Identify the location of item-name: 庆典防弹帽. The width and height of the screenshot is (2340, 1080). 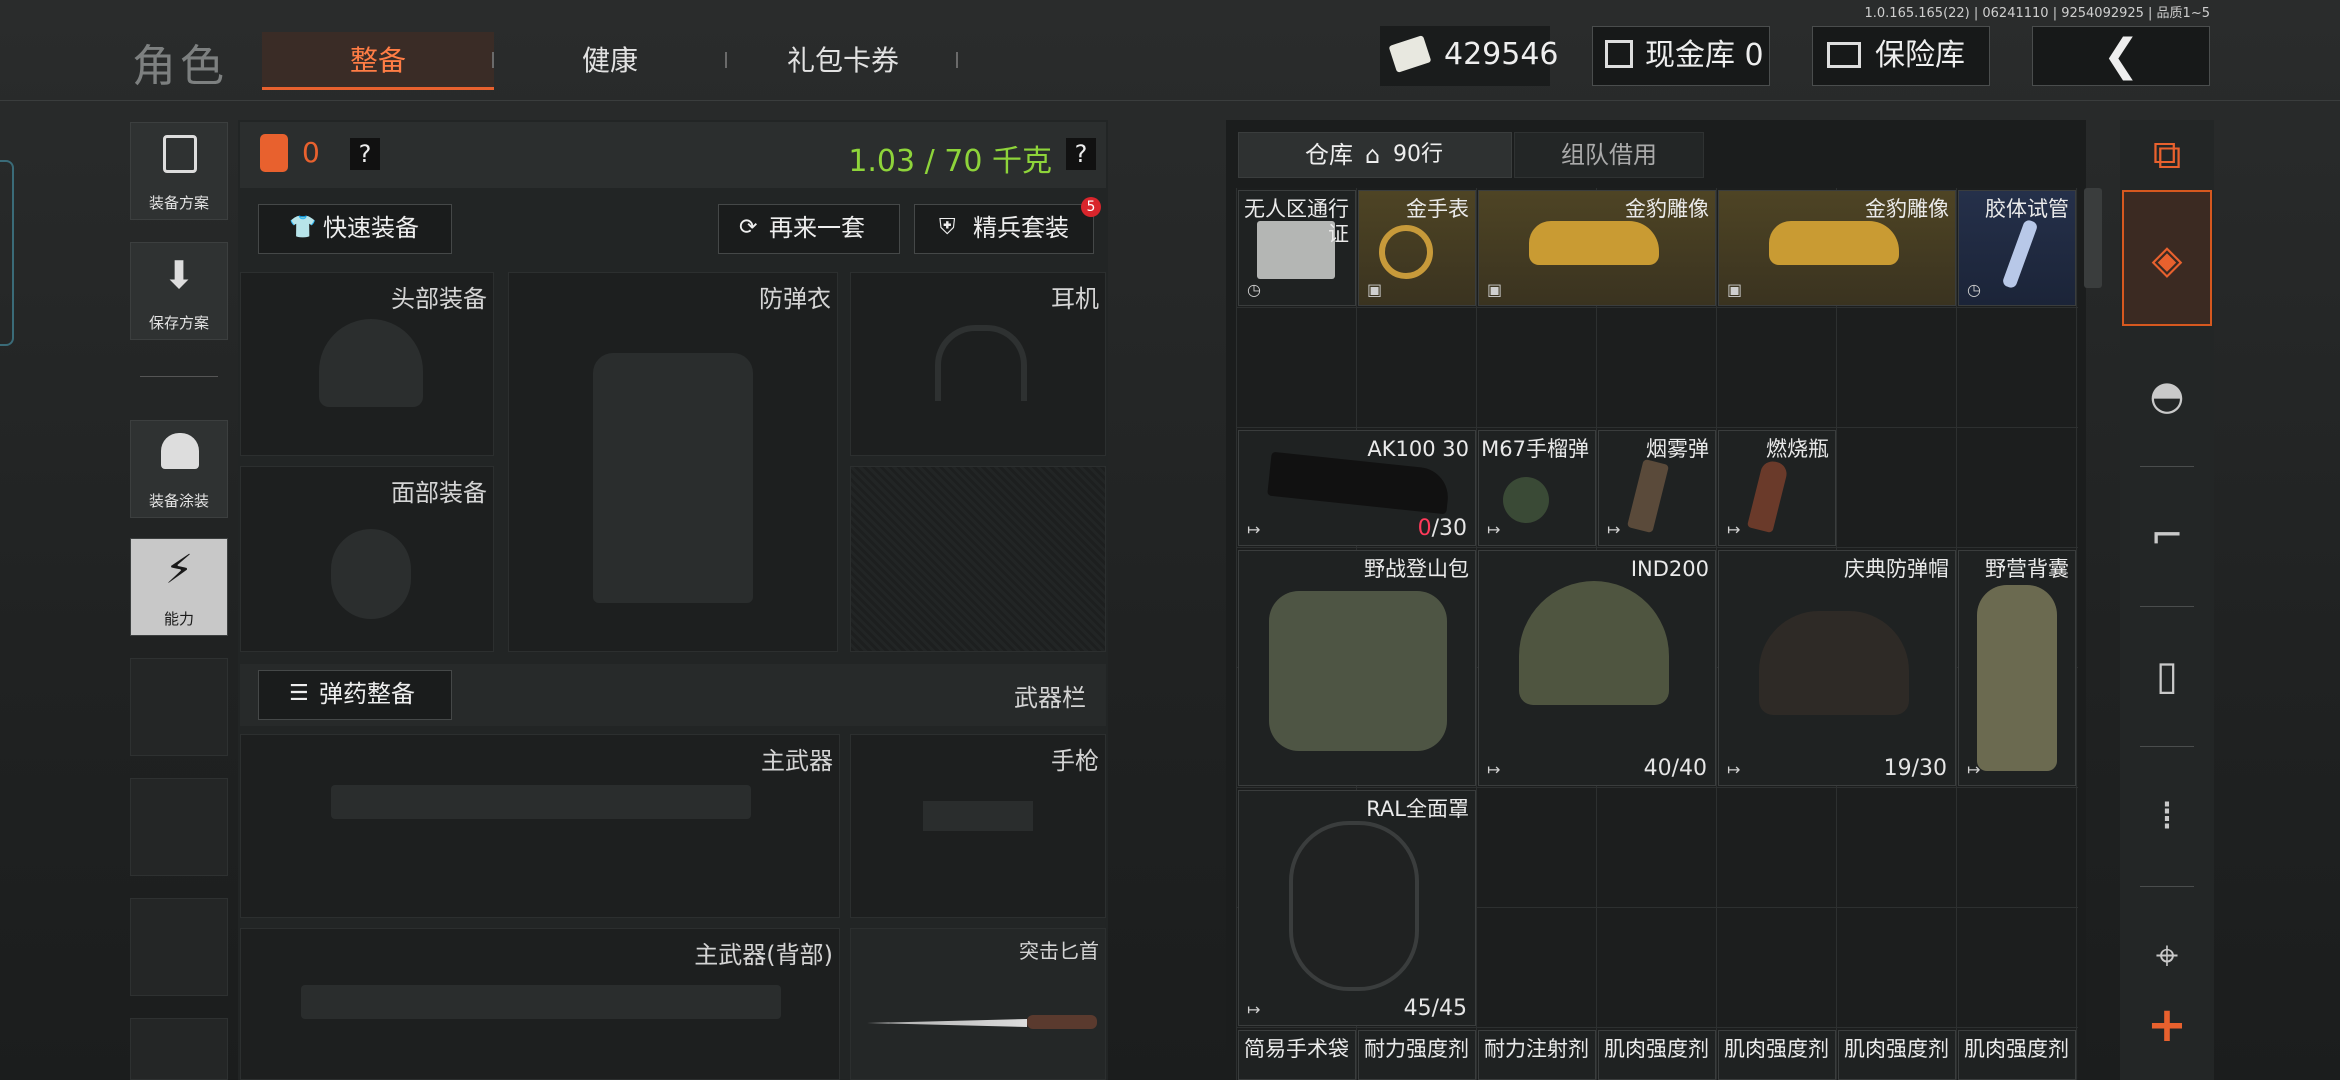
(1896, 569).